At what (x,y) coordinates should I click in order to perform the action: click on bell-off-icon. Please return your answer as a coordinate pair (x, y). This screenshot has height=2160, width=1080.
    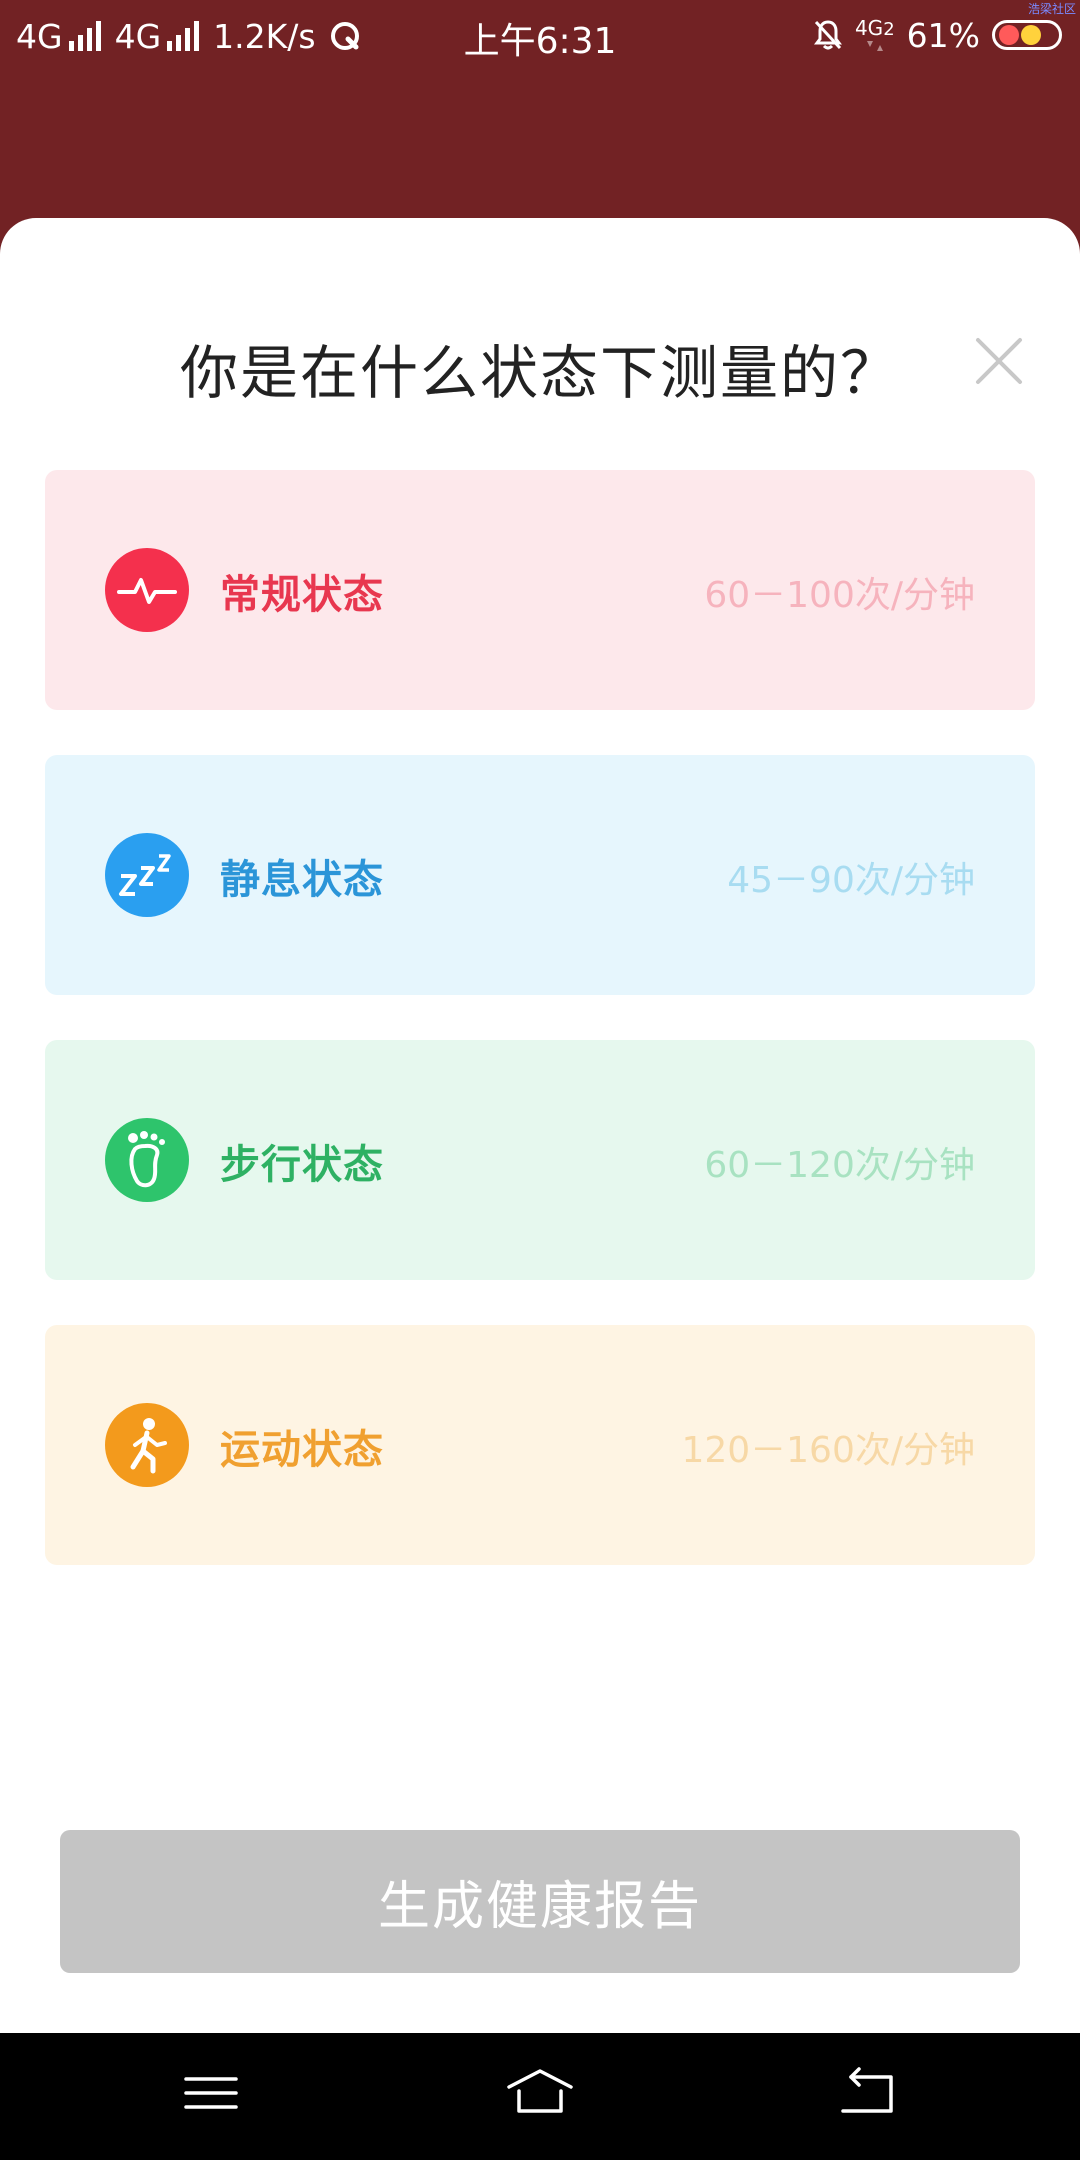
    Looking at the image, I should click on (827, 35).